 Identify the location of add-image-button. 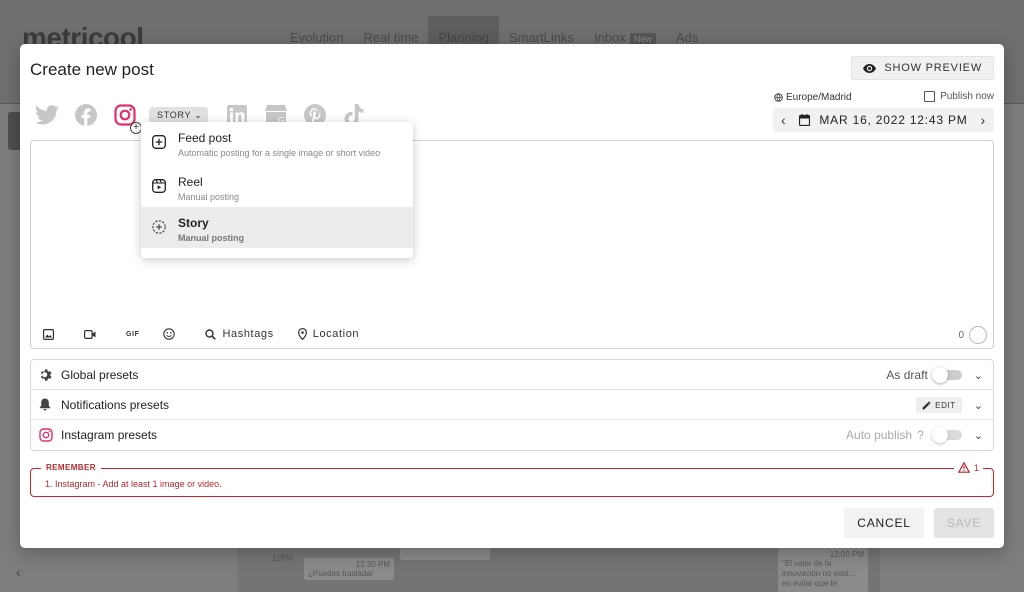
(51, 334).